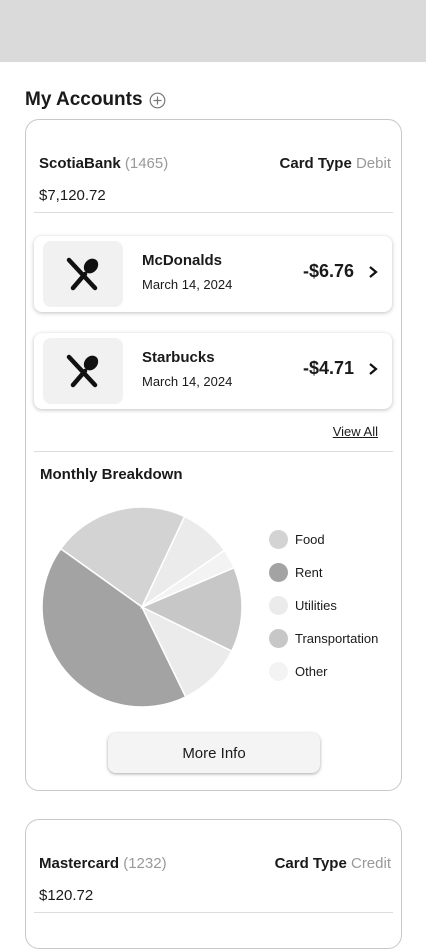  Describe the element at coordinates (79, 863) in the screenshot. I see `bank-name: Mastercard` at that location.